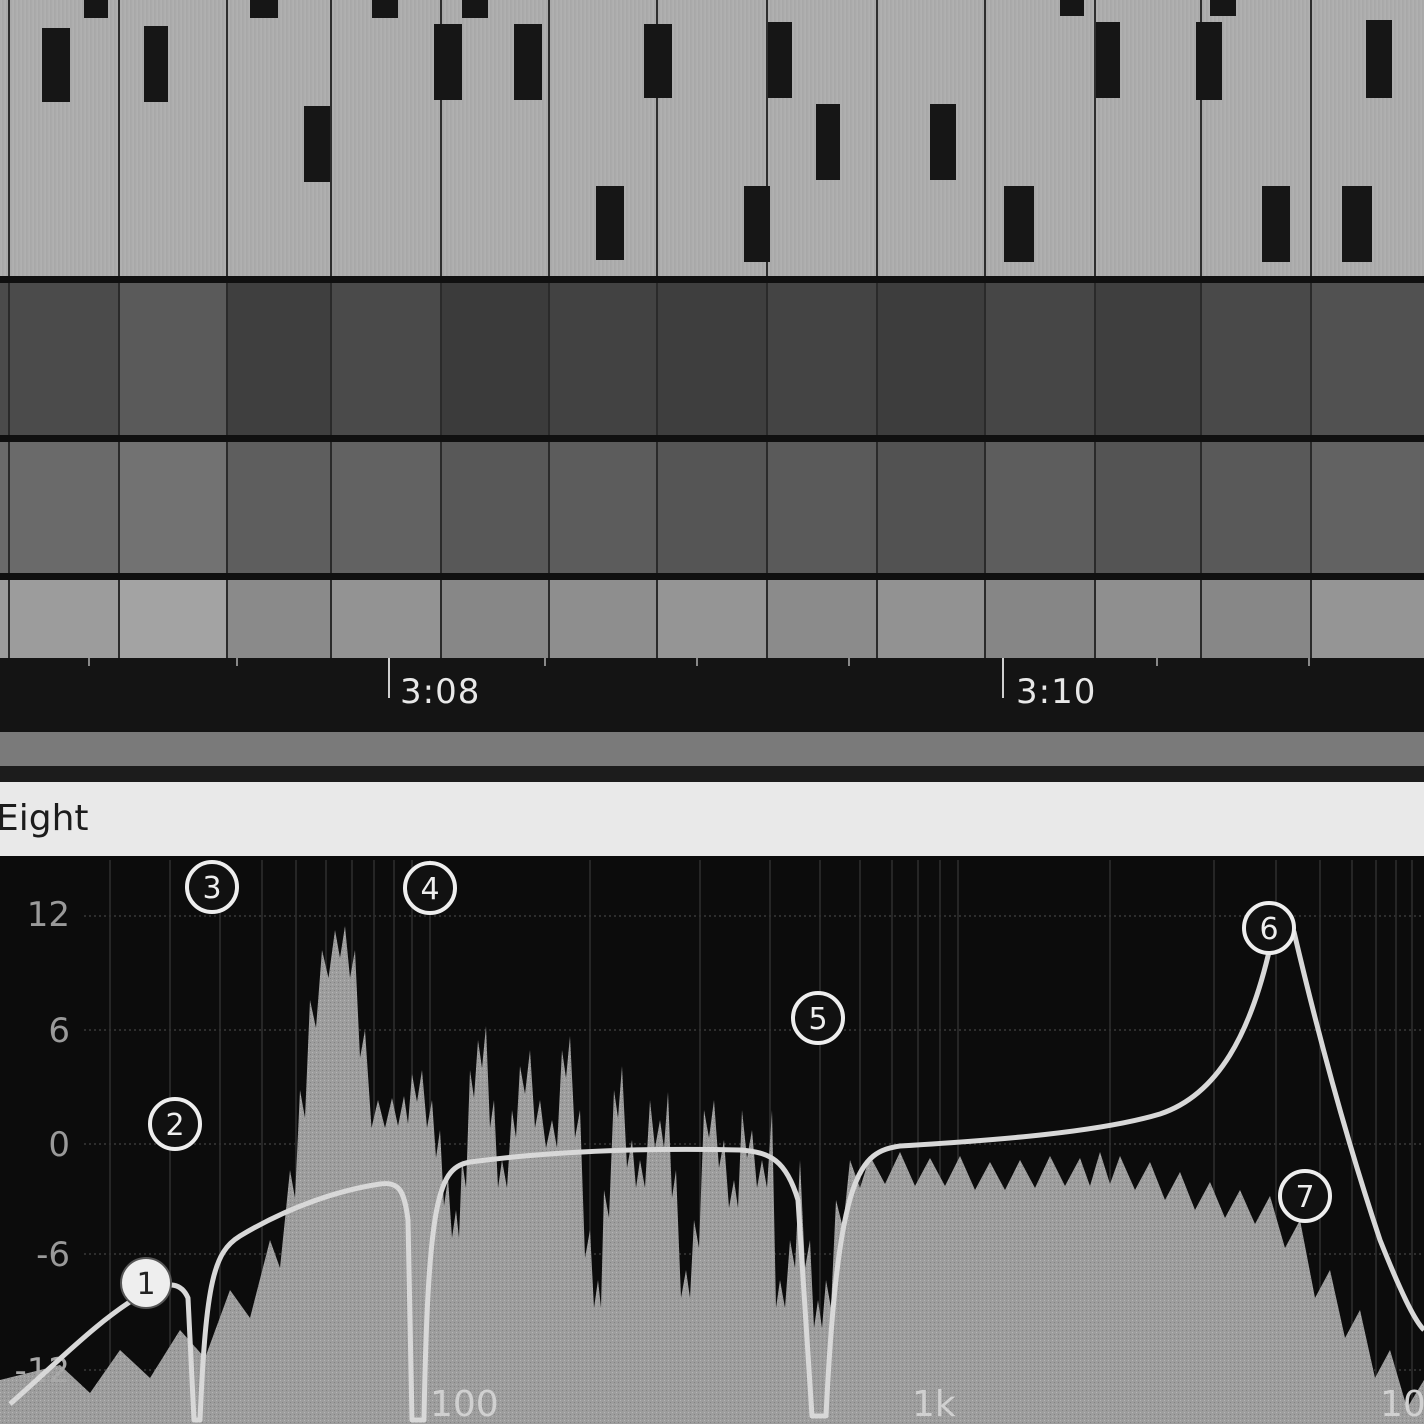 This screenshot has width=1424, height=1424. Describe the element at coordinates (712, 438) in the screenshot. I see `track-separator` at that location.